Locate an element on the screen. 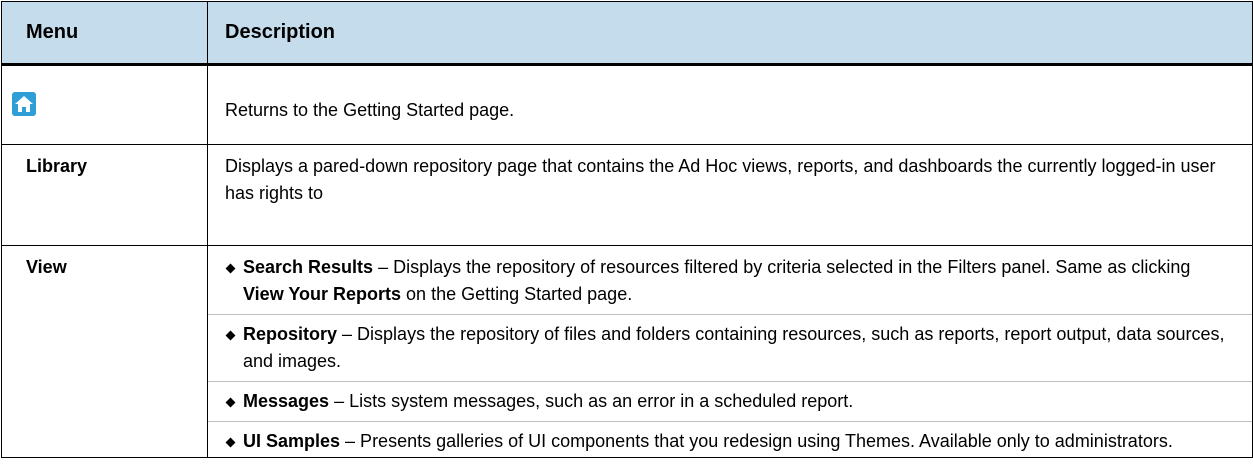 Image resolution: width=1253 pixels, height=476 pixels. item-term: Search Results is located at coordinates (308, 267).